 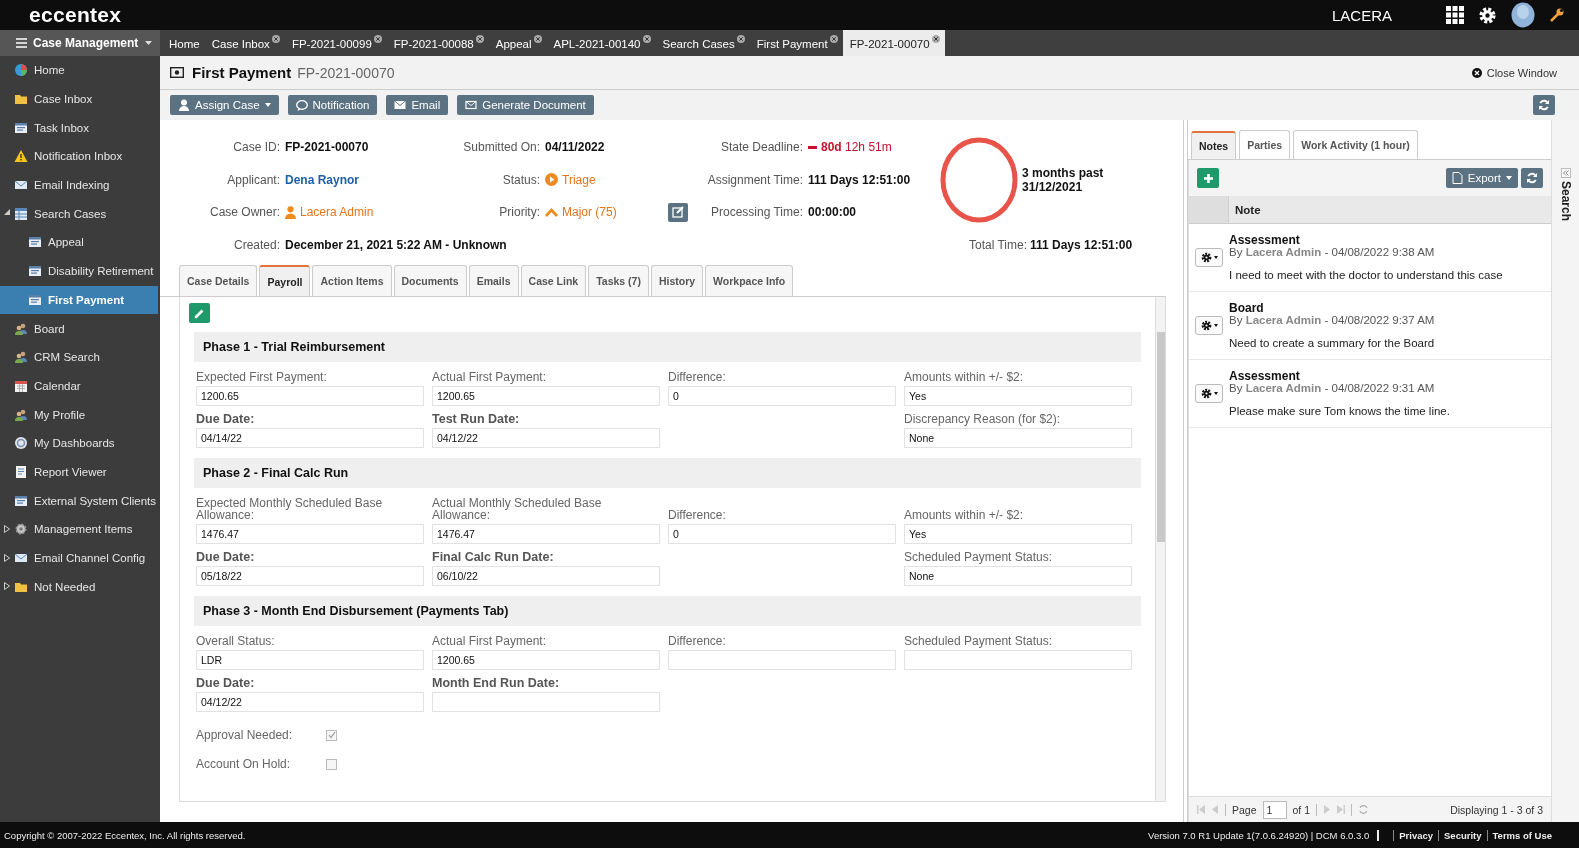 What do you see at coordinates (352, 280) in the screenshot?
I see `tab: Action Items` at bounding box center [352, 280].